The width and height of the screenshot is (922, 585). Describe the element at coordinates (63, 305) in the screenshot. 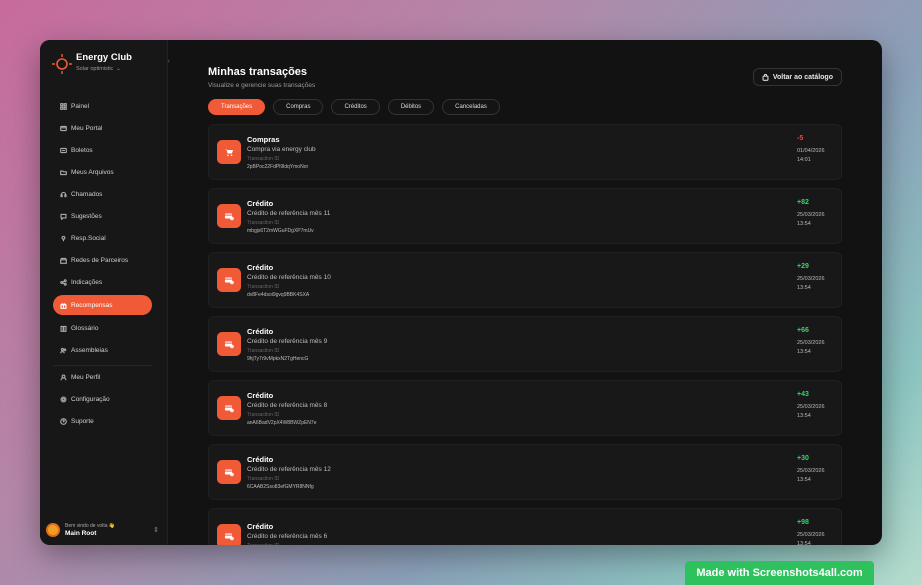

I see `gift-icon` at that location.